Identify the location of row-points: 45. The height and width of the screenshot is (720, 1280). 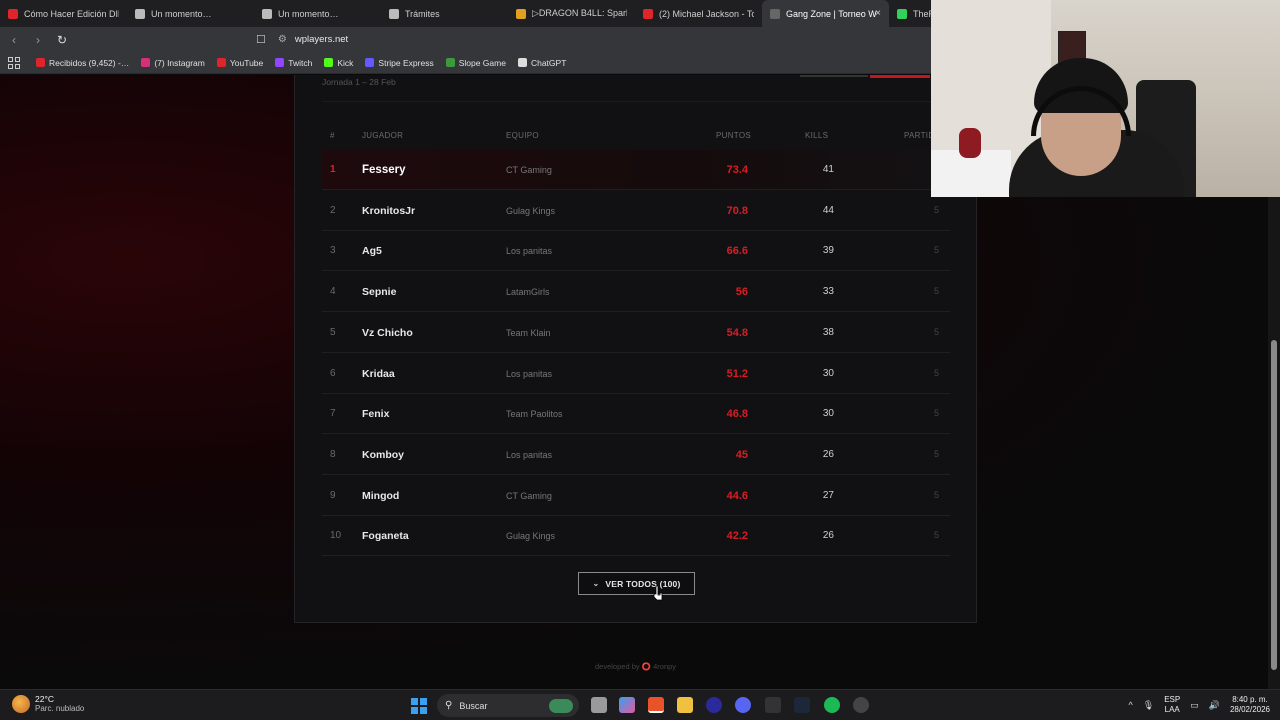
(741, 454).